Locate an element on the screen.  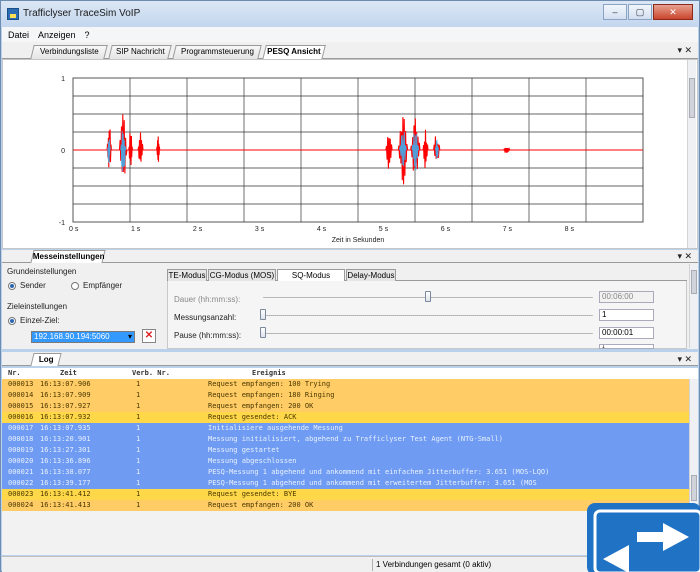
menu-datei: Datei is located at coordinates (18, 35).